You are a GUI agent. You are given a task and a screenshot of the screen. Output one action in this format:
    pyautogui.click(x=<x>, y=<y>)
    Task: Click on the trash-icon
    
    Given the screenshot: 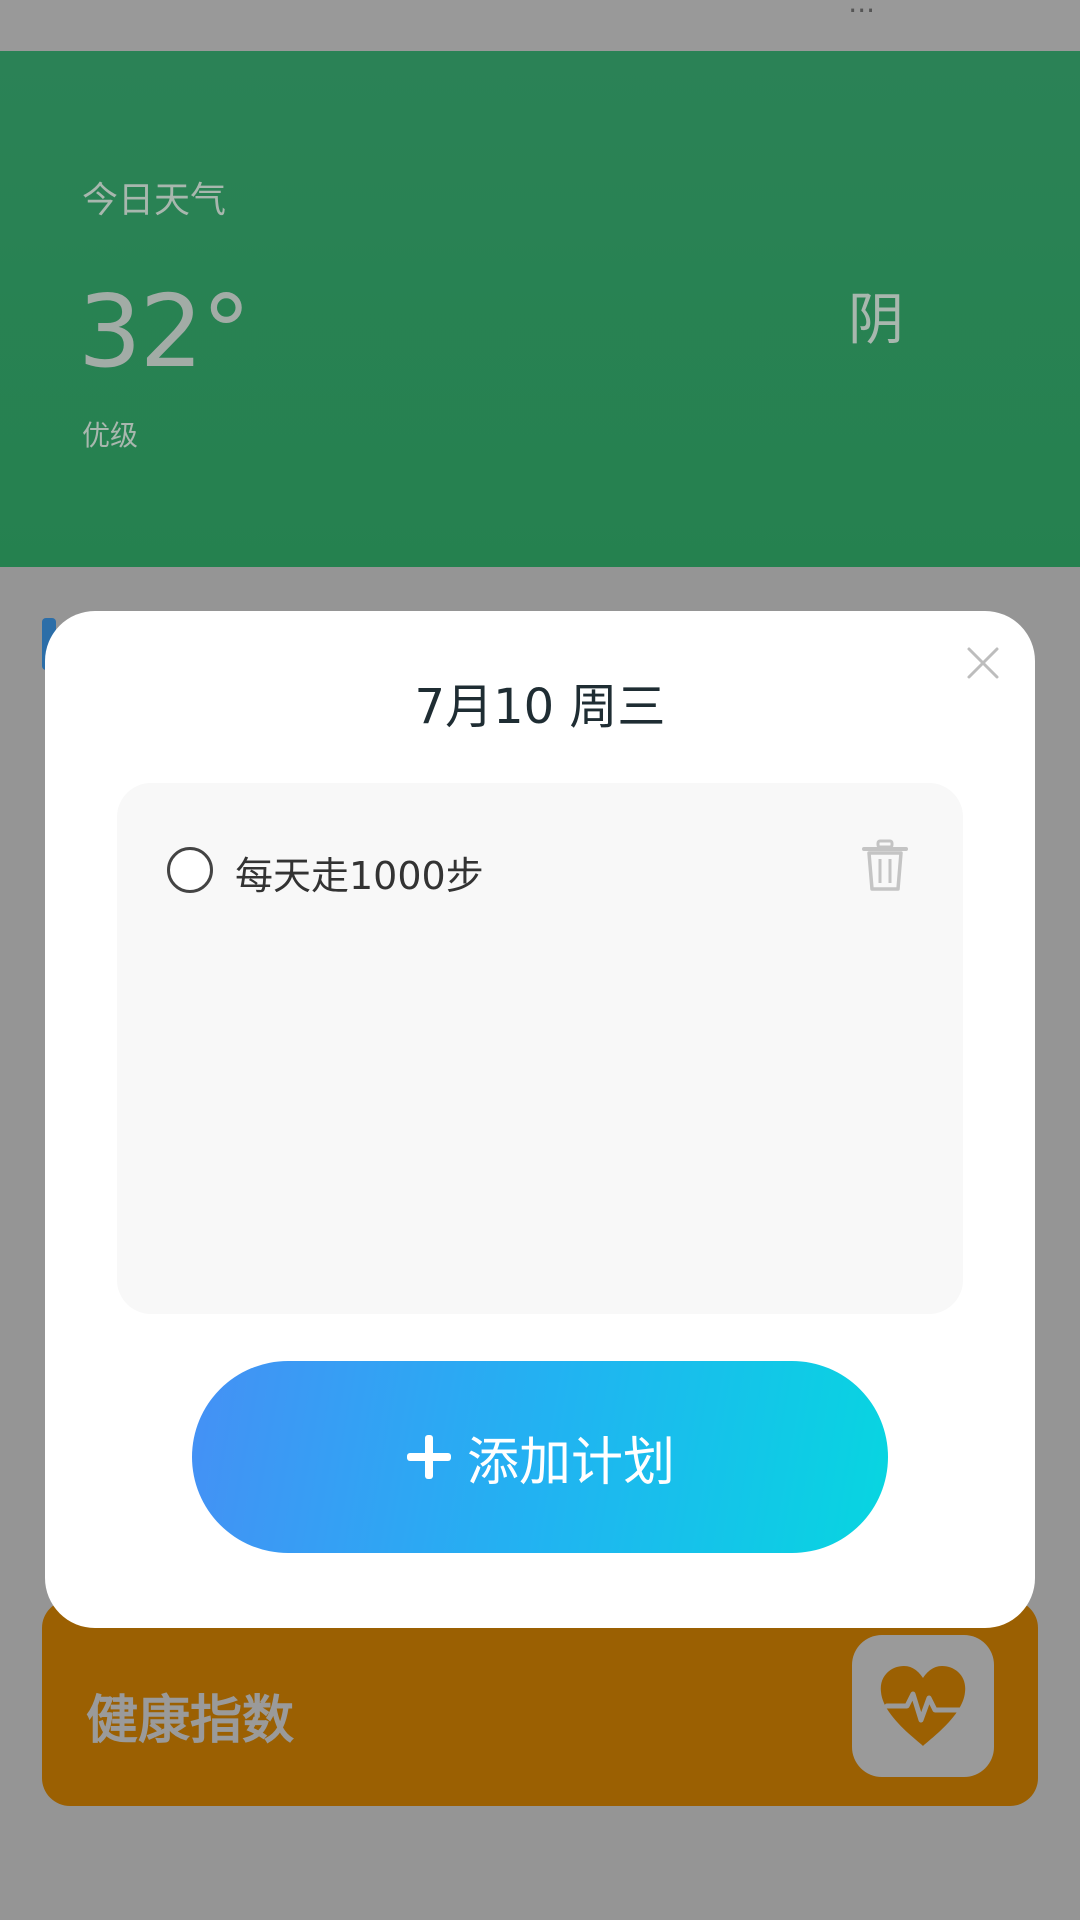 What is the action you would take?
    pyautogui.click(x=885, y=866)
    